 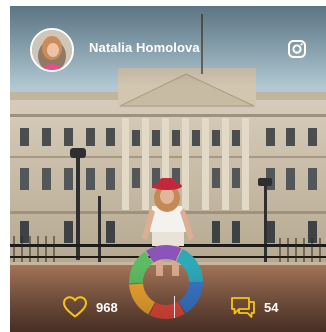 I want to click on divider, so click(x=174, y=307).